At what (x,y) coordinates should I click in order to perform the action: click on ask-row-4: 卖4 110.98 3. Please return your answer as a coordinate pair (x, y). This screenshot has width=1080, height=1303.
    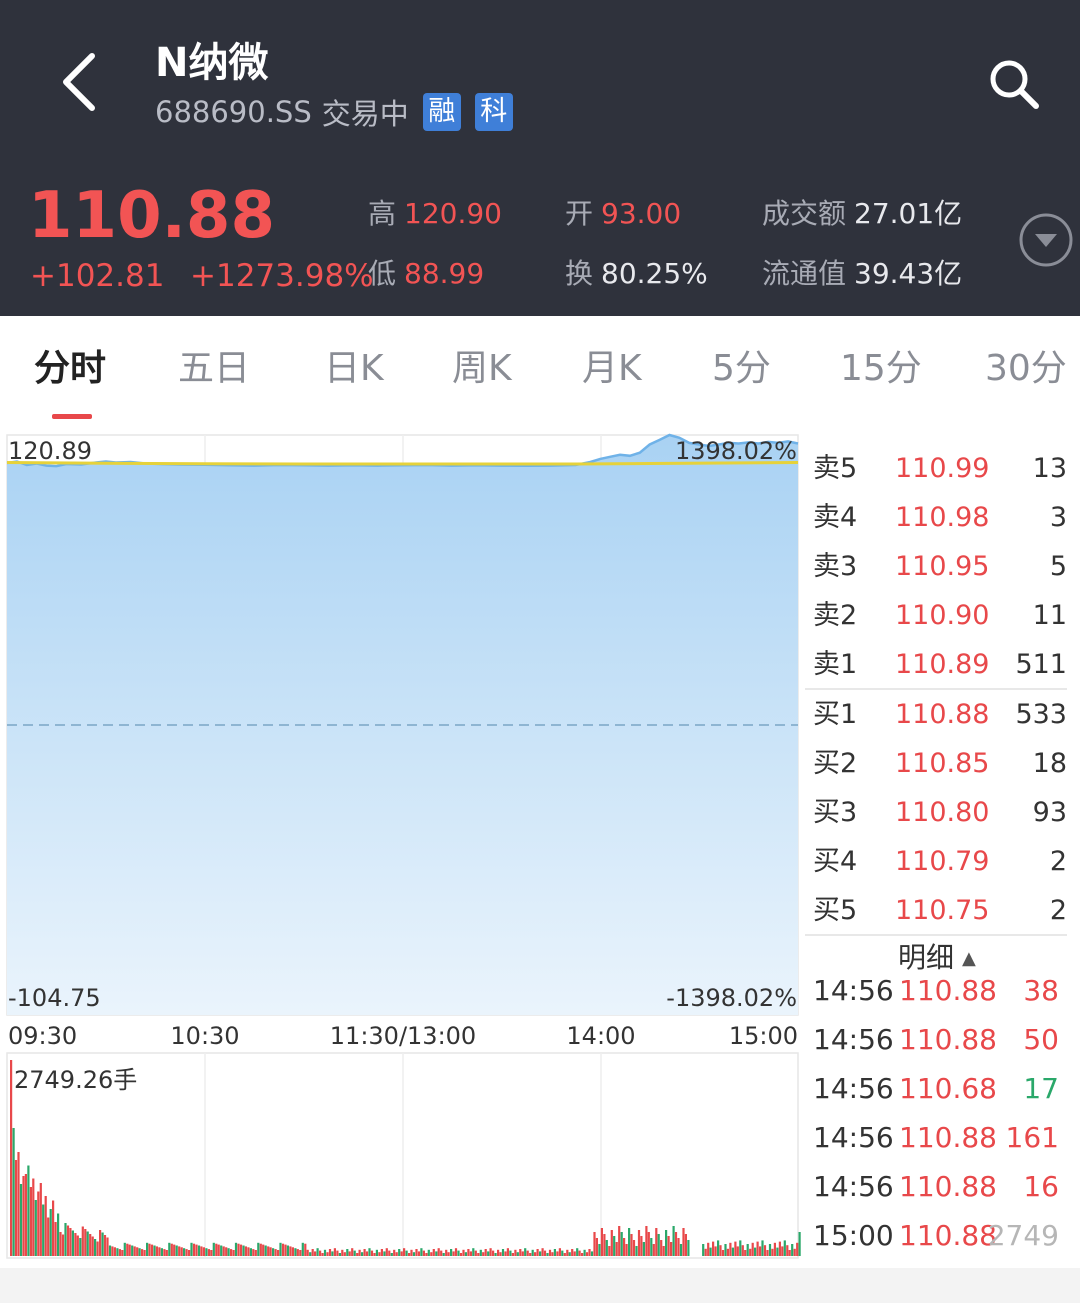
    Looking at the image, I should click on (936, 517).